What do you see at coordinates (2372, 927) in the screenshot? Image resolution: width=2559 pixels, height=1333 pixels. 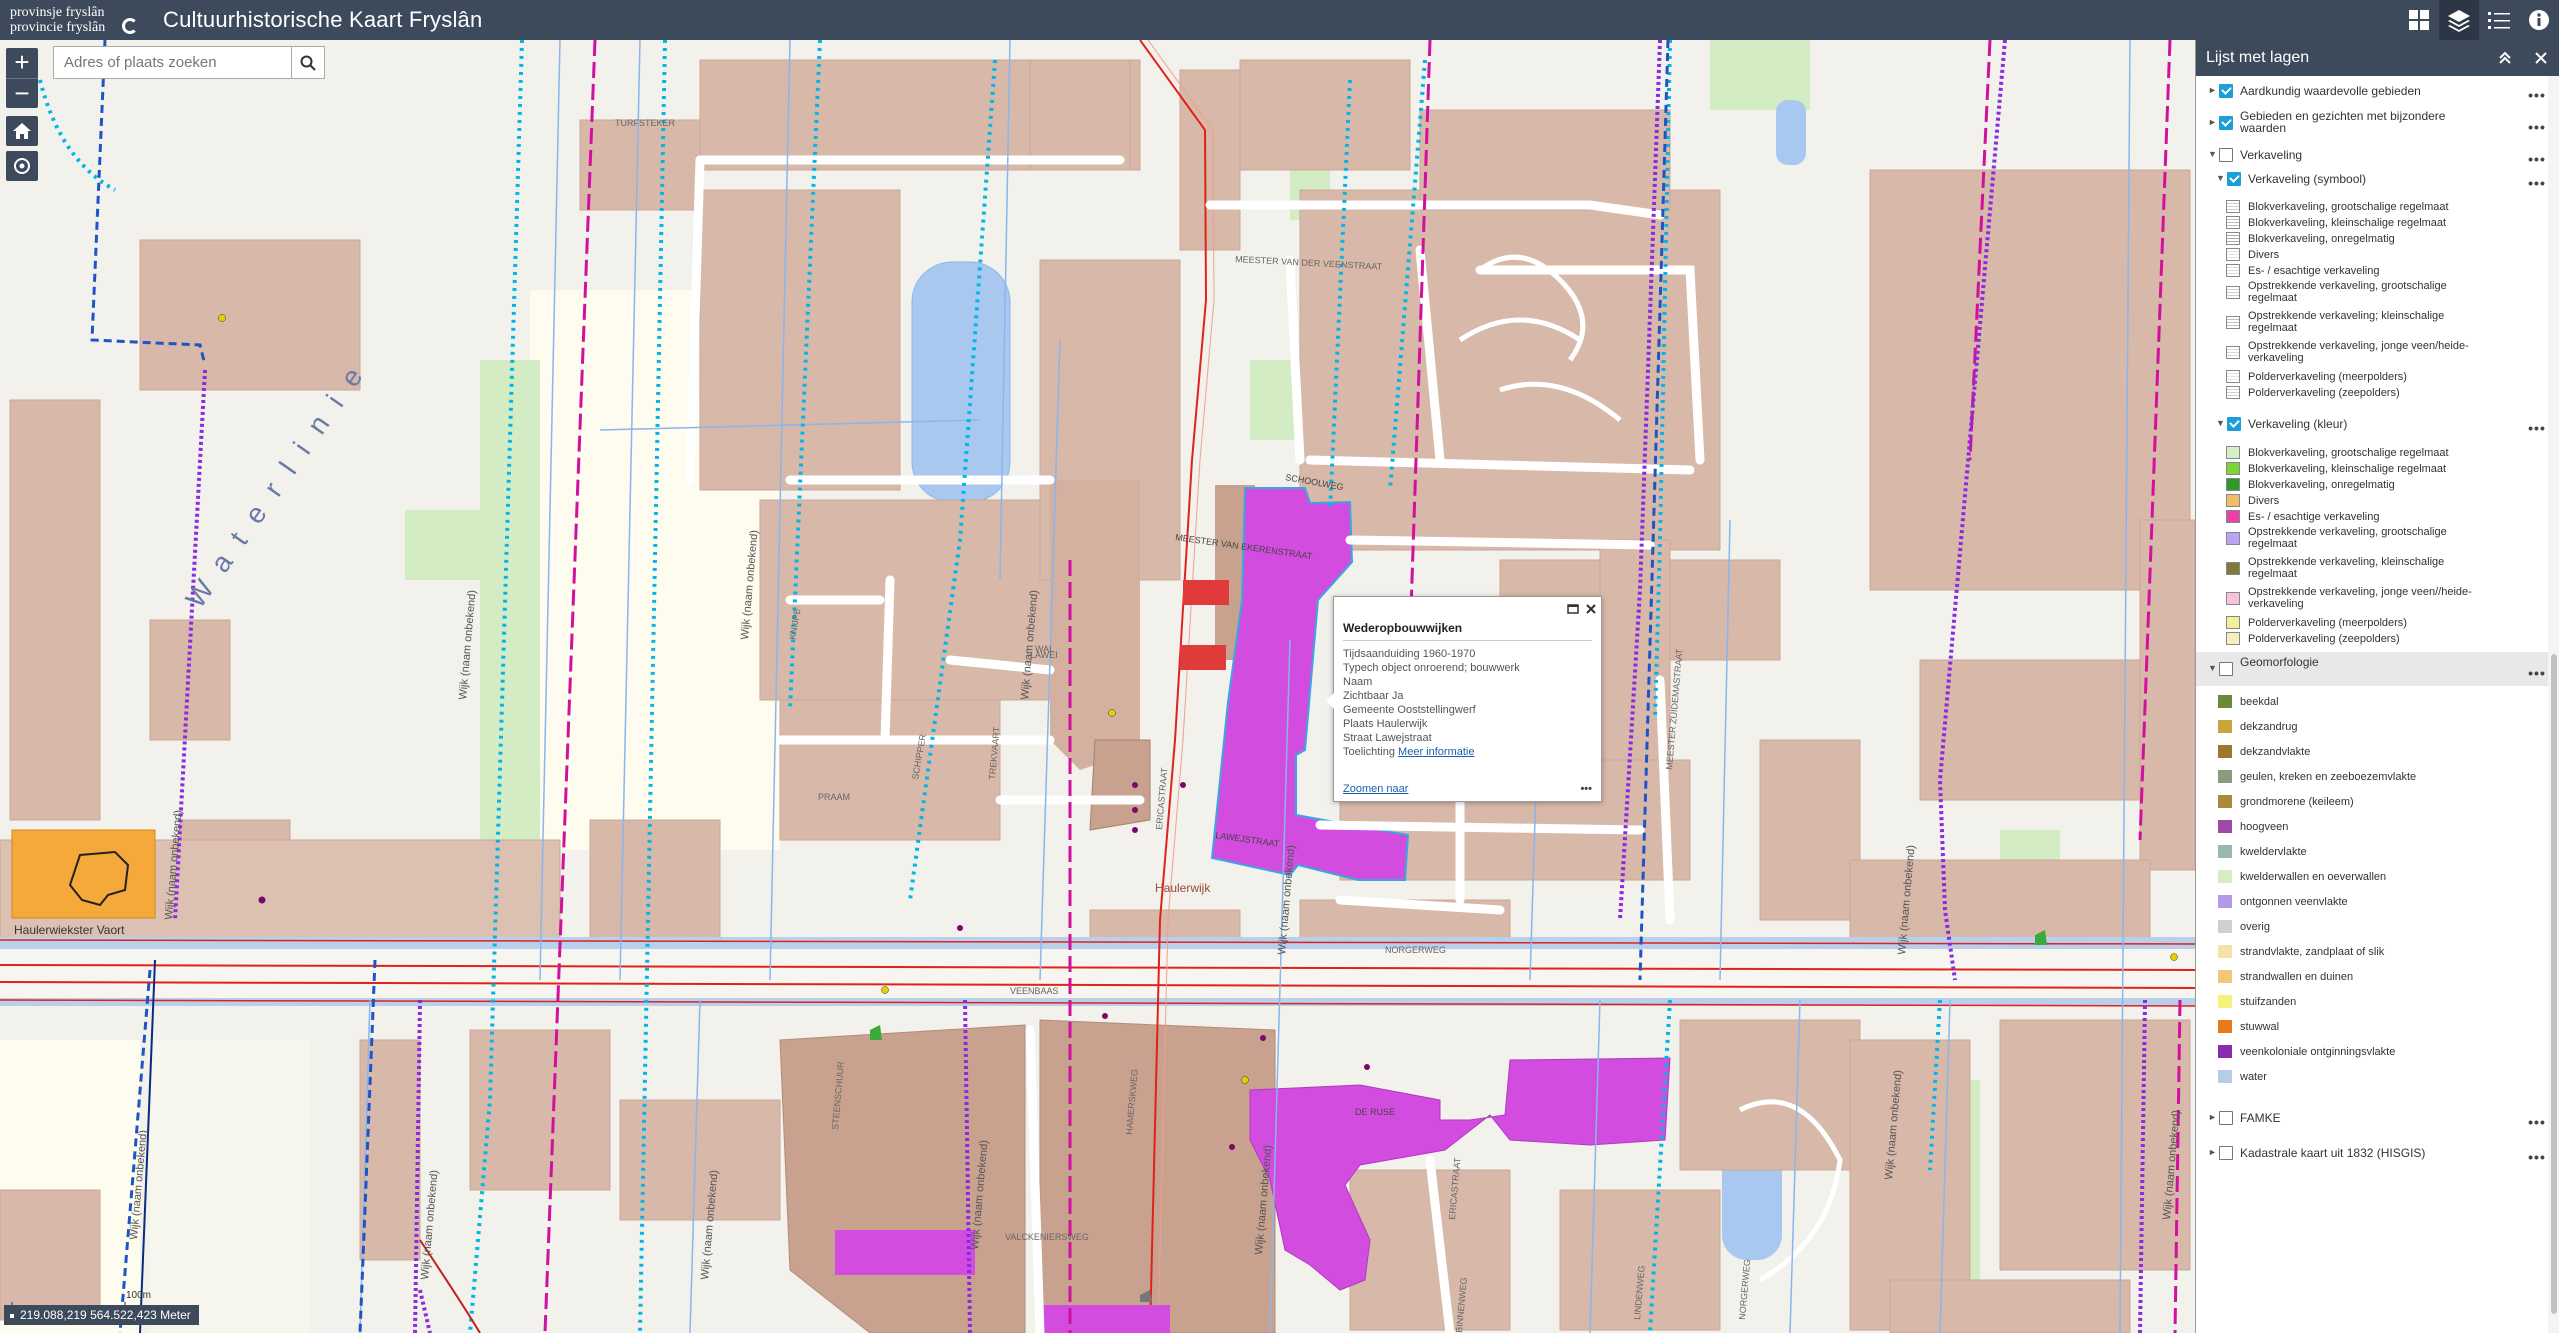 I see `legend-item: overig` at bounding box center [2372, 927].